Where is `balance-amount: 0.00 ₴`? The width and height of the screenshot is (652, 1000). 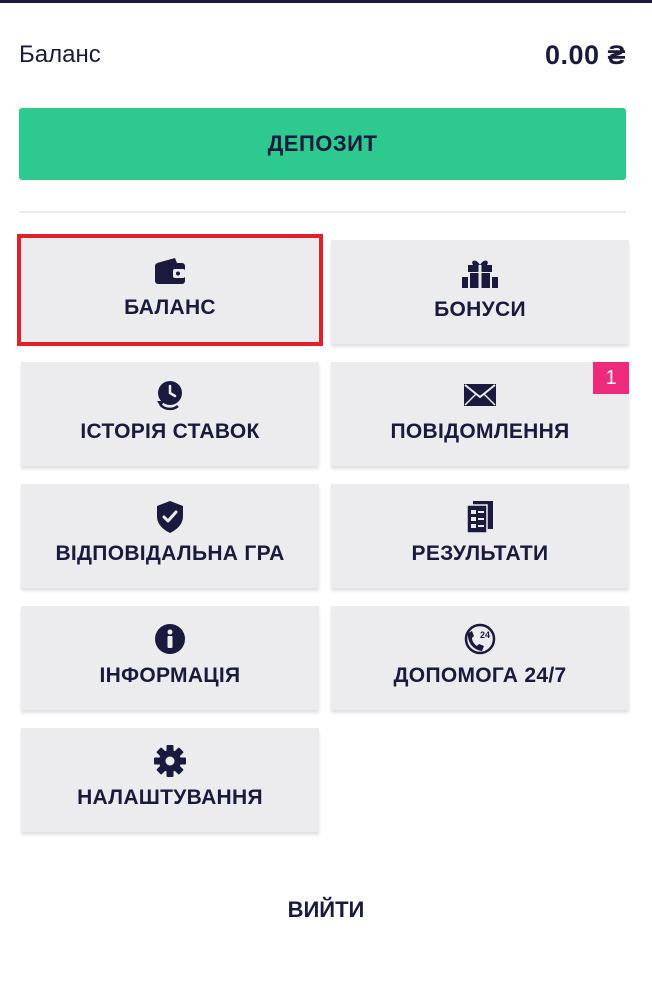 balance-amount: 0.00 ₴ is located at coordinates (585, 54).